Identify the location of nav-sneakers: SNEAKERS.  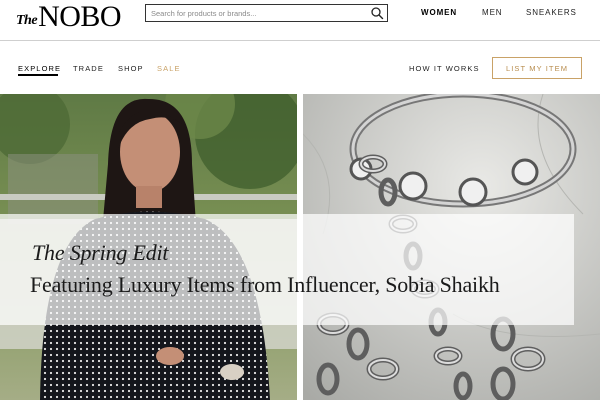
(551, 12).